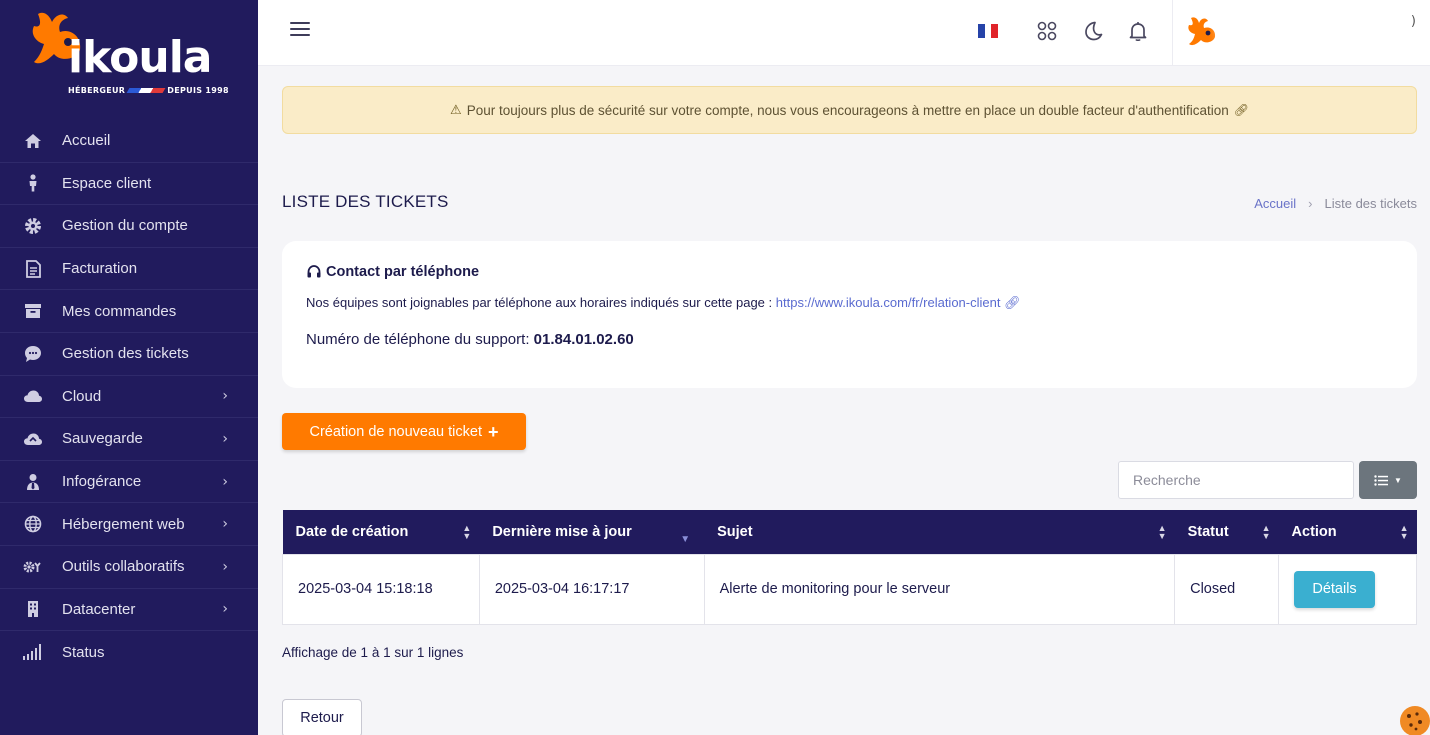 The image size is (1430, 735). I want to click on chat-icon, so click(33, 354).